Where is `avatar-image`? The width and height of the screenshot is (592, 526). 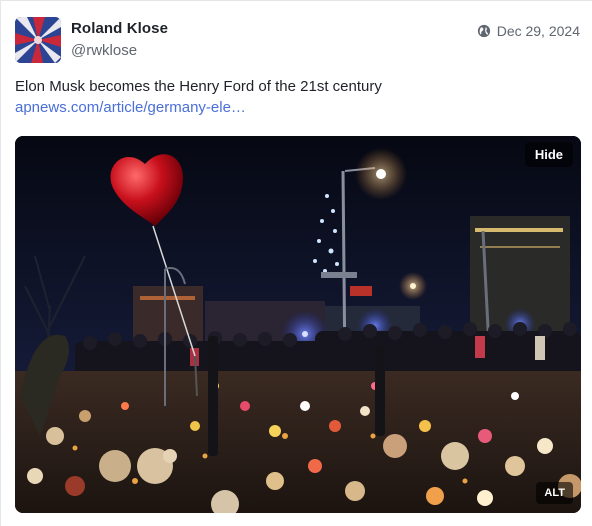
avatar-image is located at coordinates (38, 40).